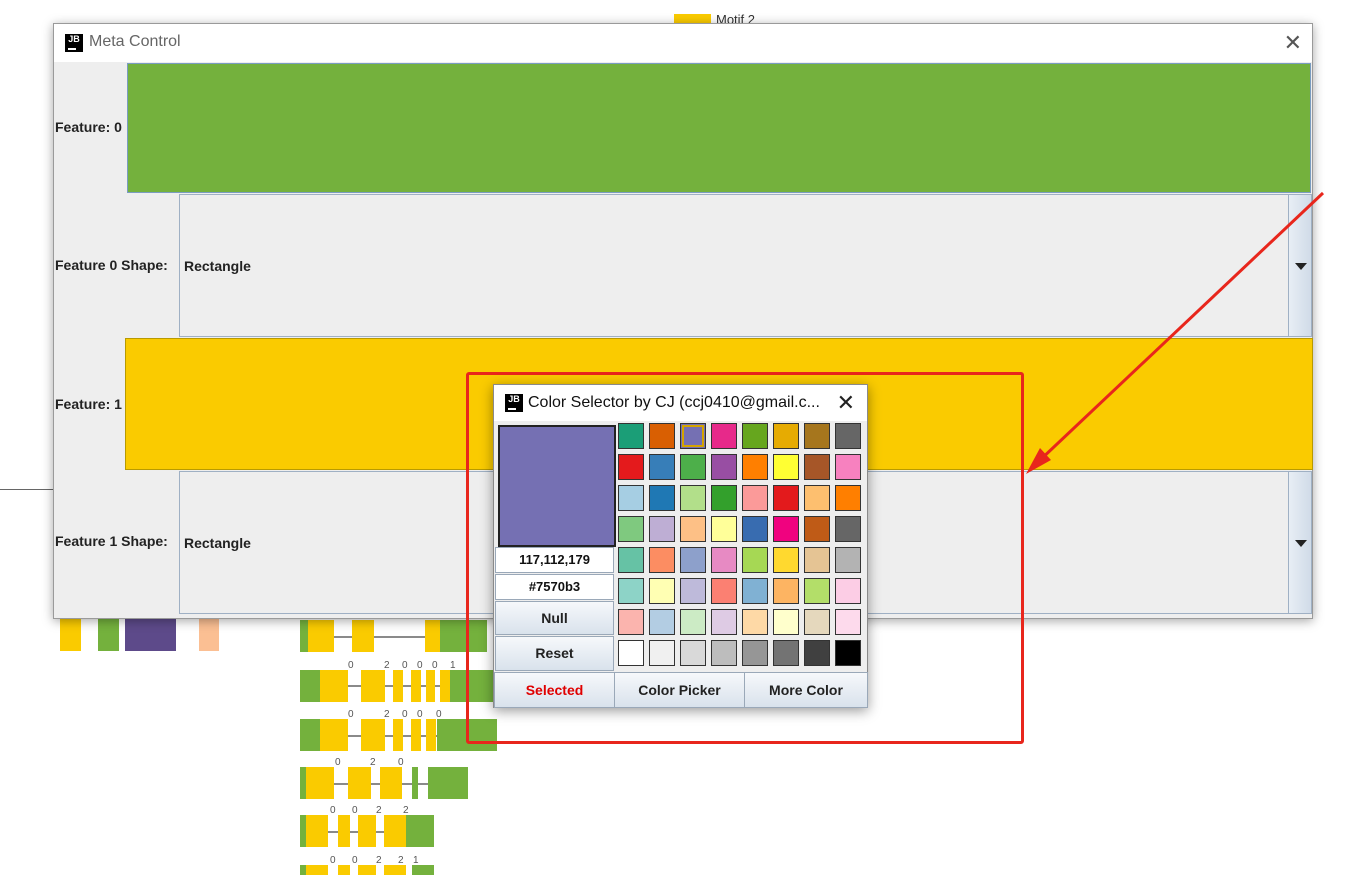  What do you see at coordinates (557, 486) in the screenshot?
I see `current-color-preview` at bounding box center [557, 486].